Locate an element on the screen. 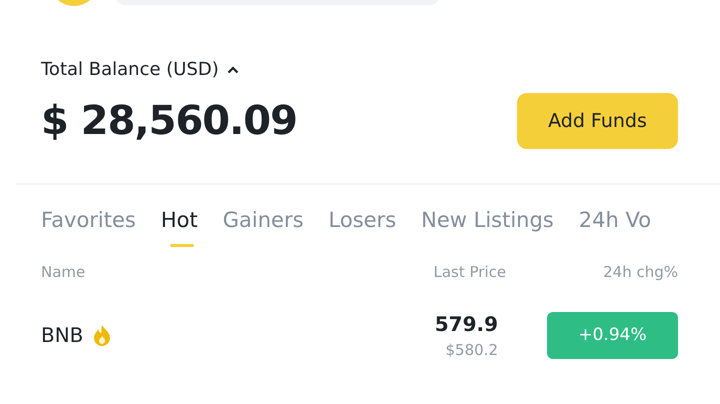  tab: Losers is located at coordinates (368, 226).